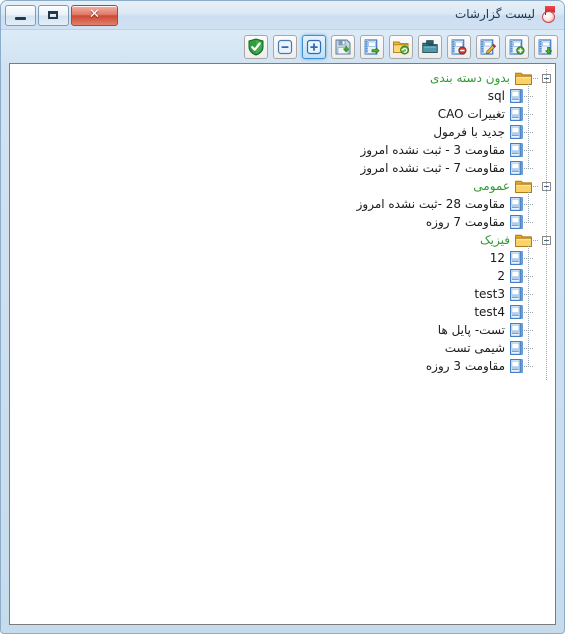 Image resolution: width=565 pixels, height=634 pixels. Describe the element at coordinates (280, 258) in the screenshot. I see `tree-item-row: 12` at that location.